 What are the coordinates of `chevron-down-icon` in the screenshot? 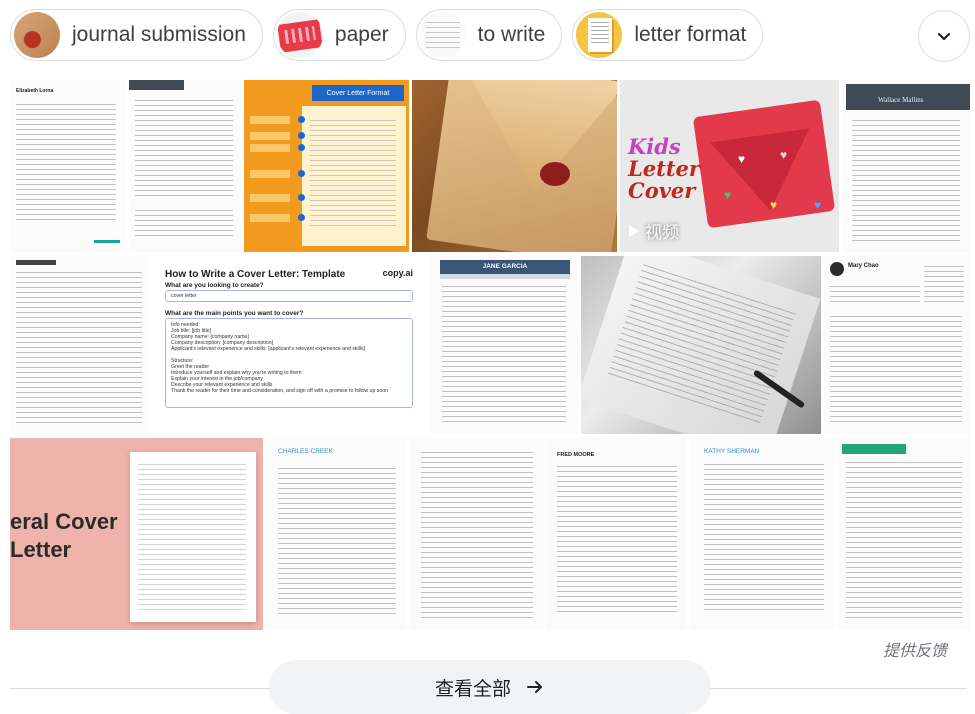 It's located at (944, 36).